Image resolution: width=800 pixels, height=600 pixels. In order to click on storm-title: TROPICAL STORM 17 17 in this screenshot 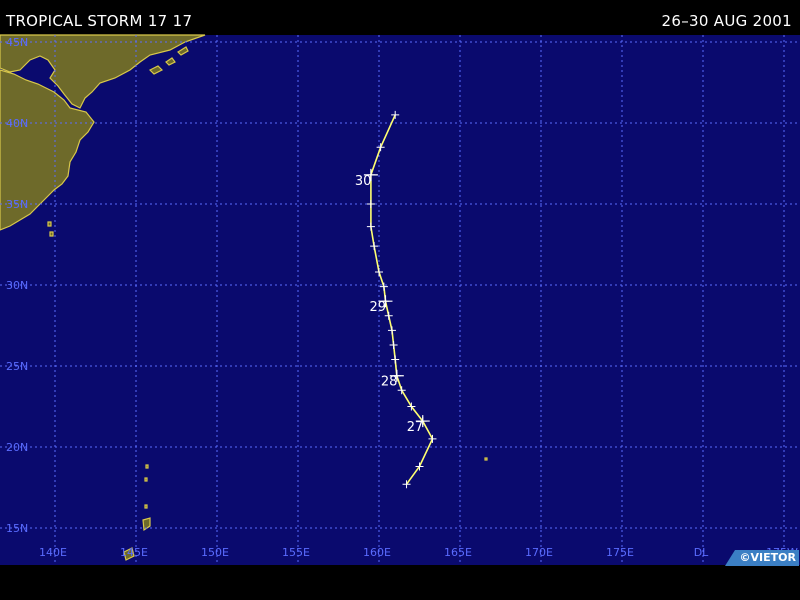, I will do `click(99, 21)`.